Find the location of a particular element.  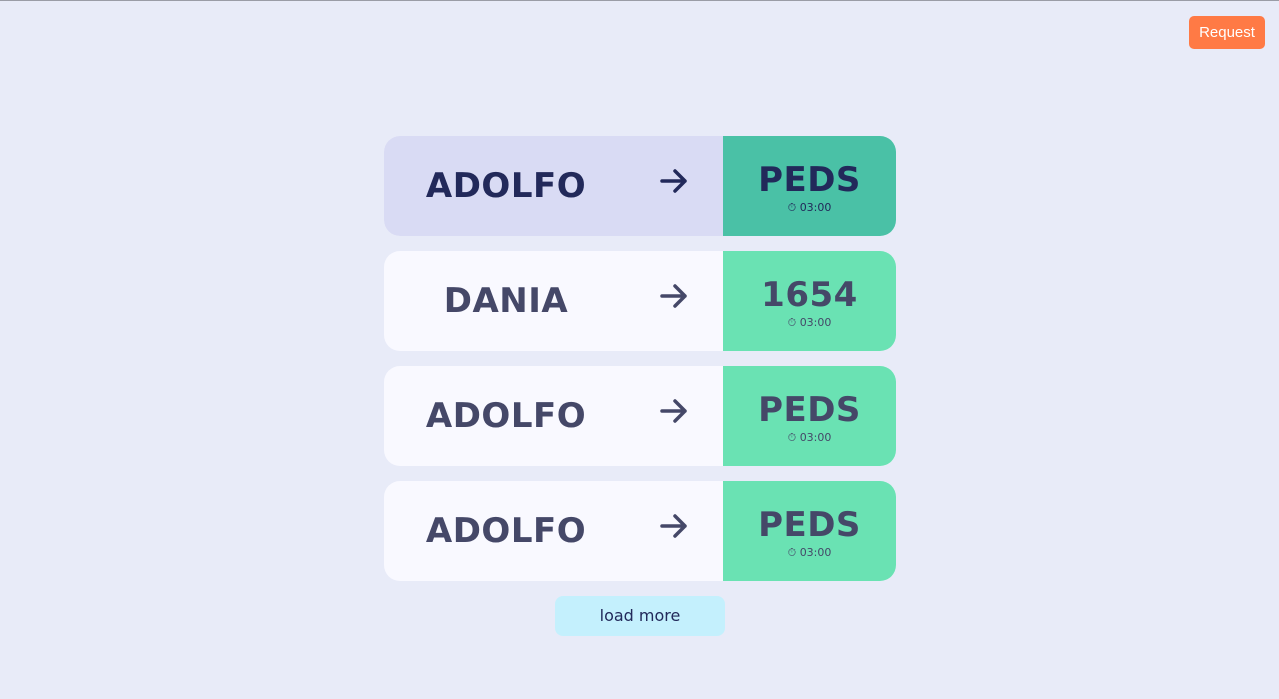

request-button: Request is located at coordinates (1227, 32).